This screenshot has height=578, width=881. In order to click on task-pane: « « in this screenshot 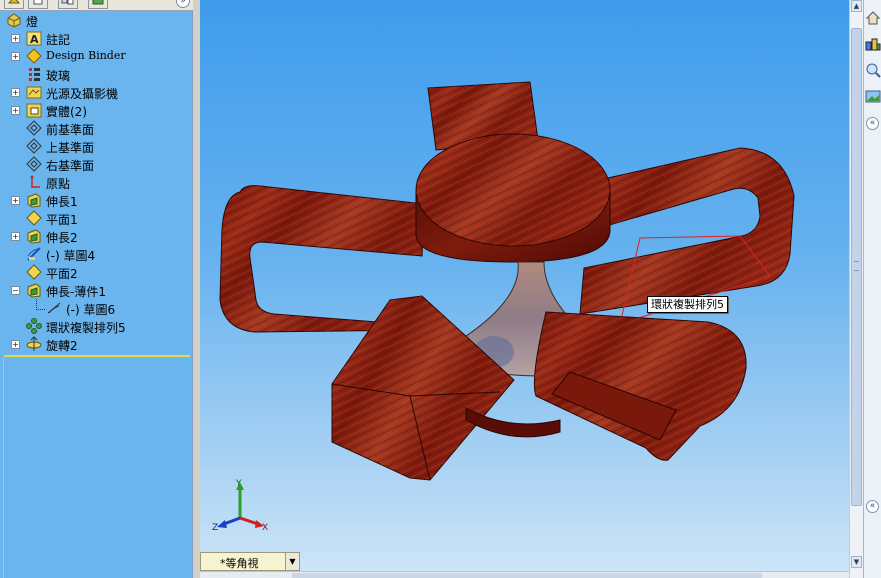, I will do `click(872, 289)`.